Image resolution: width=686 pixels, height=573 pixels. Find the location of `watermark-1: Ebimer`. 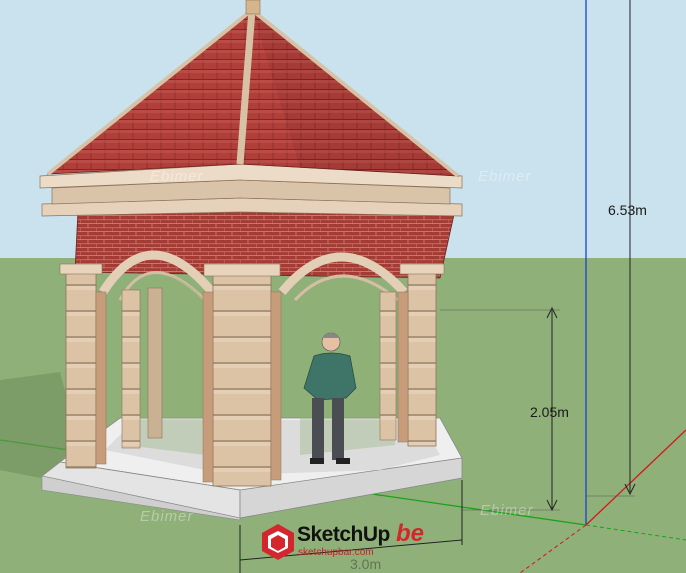

watermark-1: Ebimer is located at coordinates (505, 176).